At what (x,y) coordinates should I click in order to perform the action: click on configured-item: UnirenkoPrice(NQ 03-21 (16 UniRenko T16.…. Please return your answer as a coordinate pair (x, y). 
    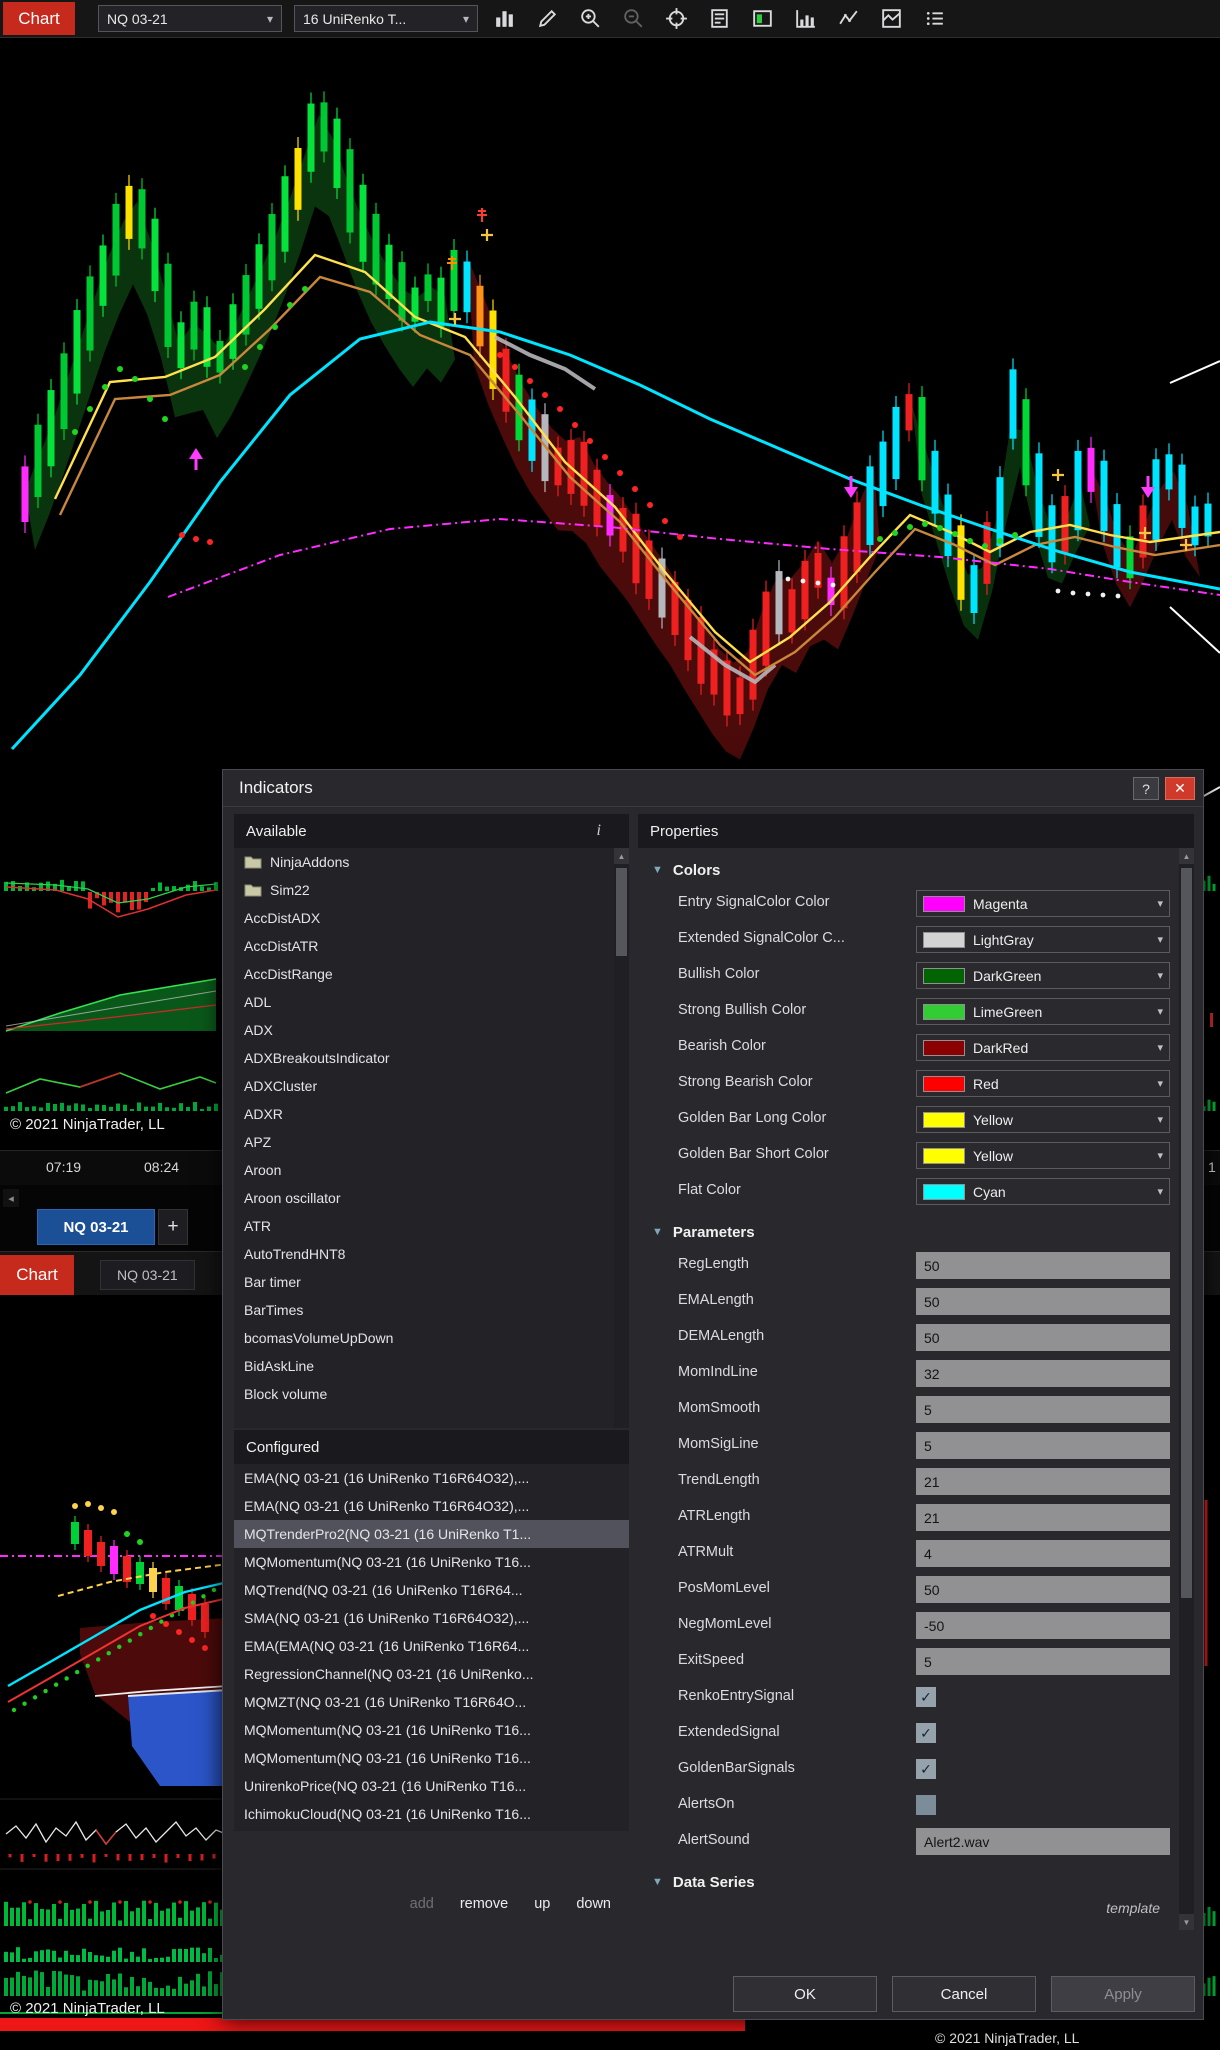
    Looking at the image, I should click on (431, 1786).